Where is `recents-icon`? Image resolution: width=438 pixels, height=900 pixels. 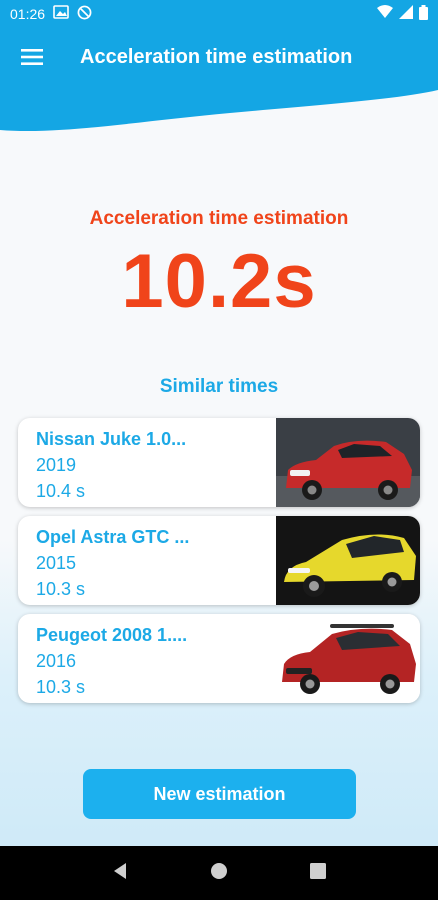 recents-icon is located at coordinates (318, 873).